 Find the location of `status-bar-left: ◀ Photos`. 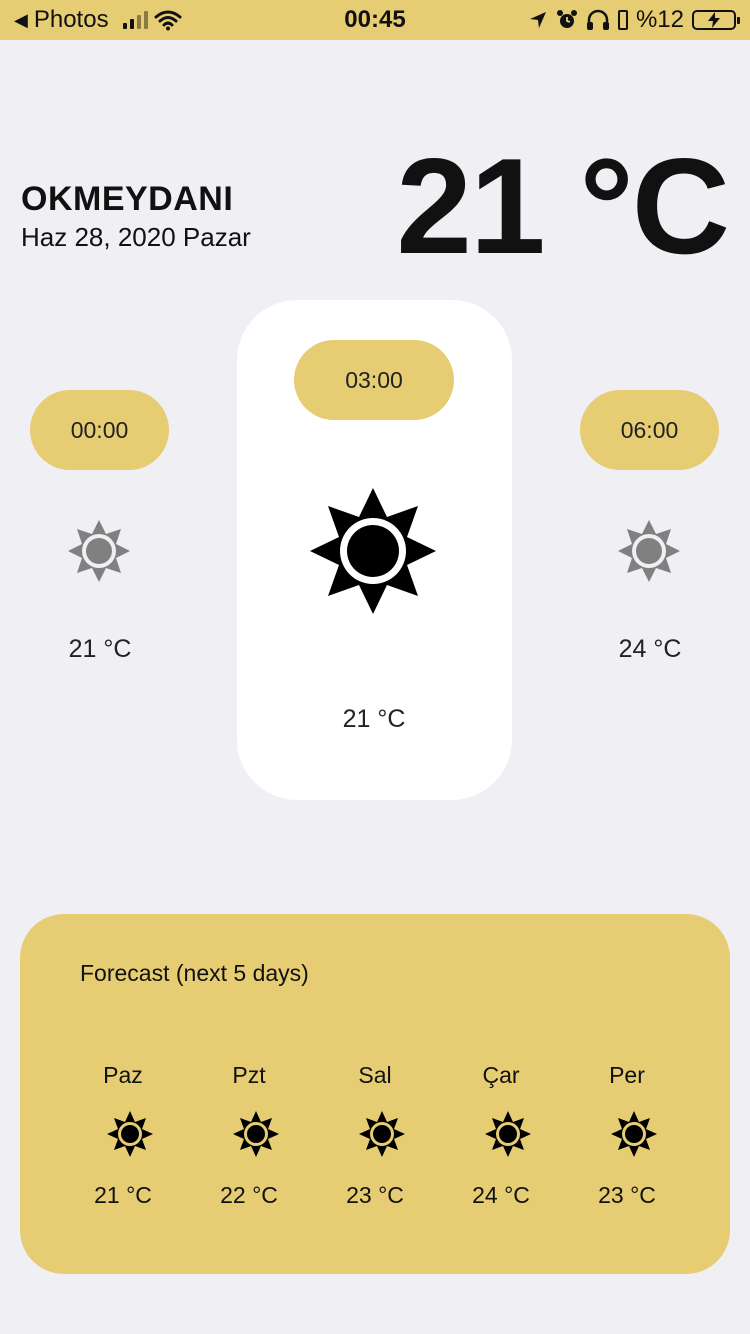

status-bar-left: ◀ Photos is located at coordinates (98, 20).